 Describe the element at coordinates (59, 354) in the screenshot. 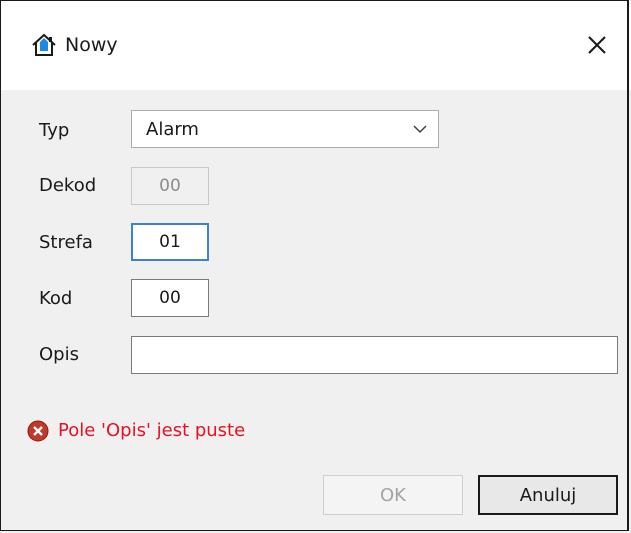

I see `opis-label: Opis` at that location.